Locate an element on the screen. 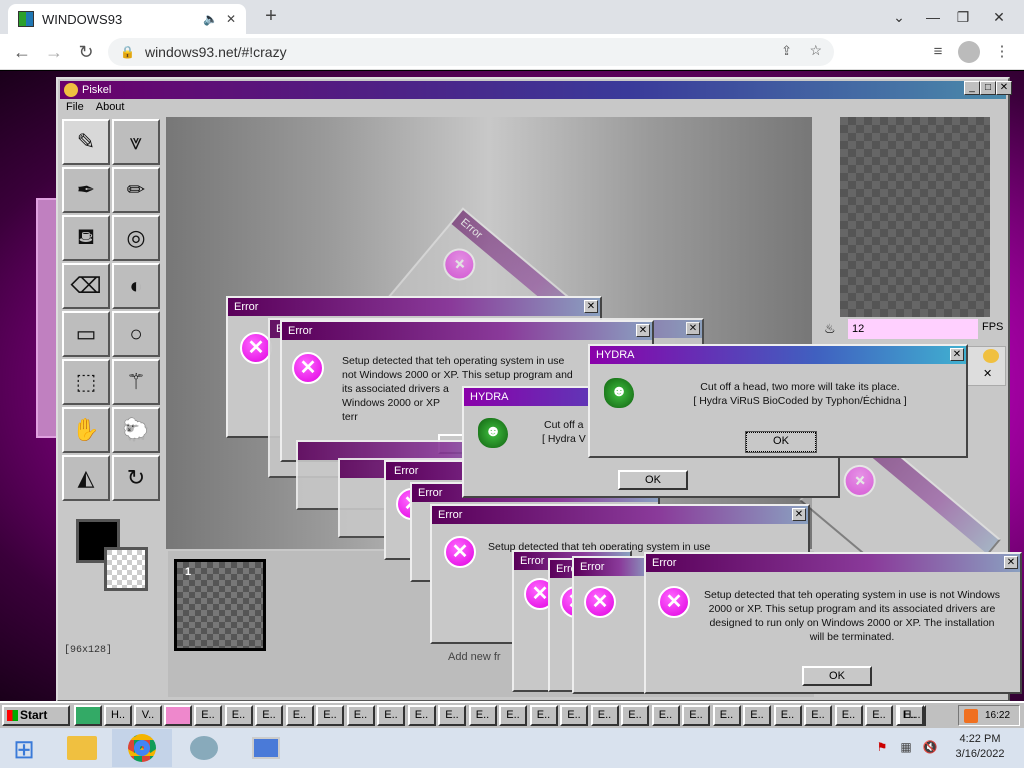 Image resolution: width=1024 pixels, height=768 pixels. pan-hand-icon: ✋ is located at coordinates (86, 430).